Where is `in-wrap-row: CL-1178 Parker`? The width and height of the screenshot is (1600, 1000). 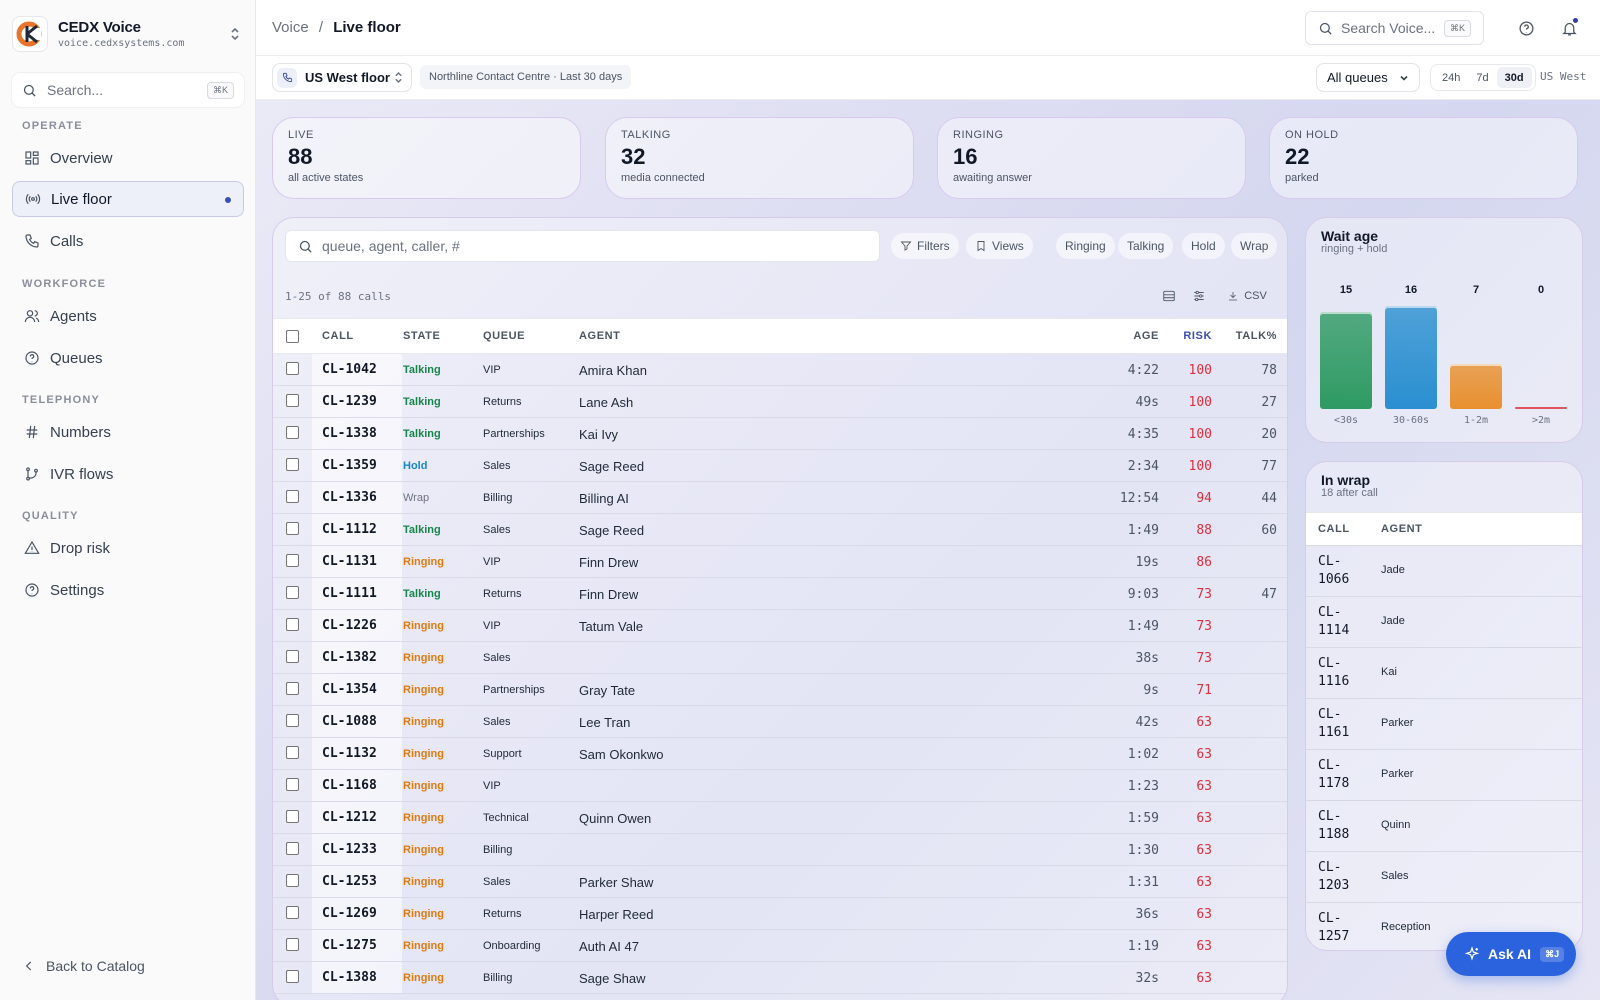
in-wrap-row: CL-1178 Parker is located at coordinates (1444, 774).